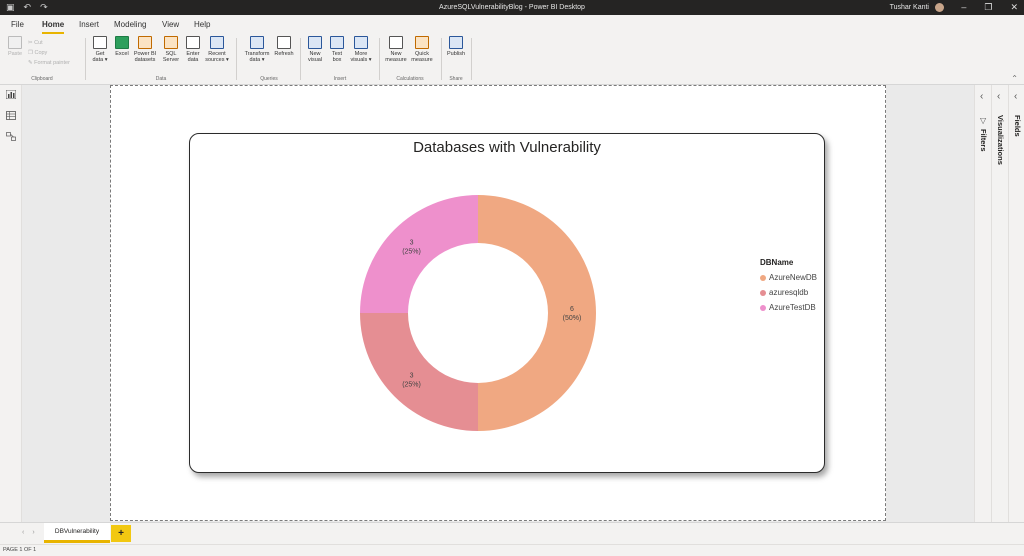  Describe the element at coordinates (361, 49) in the screenshot. I see `more-visuals-button: More visuals ▾` at that location.